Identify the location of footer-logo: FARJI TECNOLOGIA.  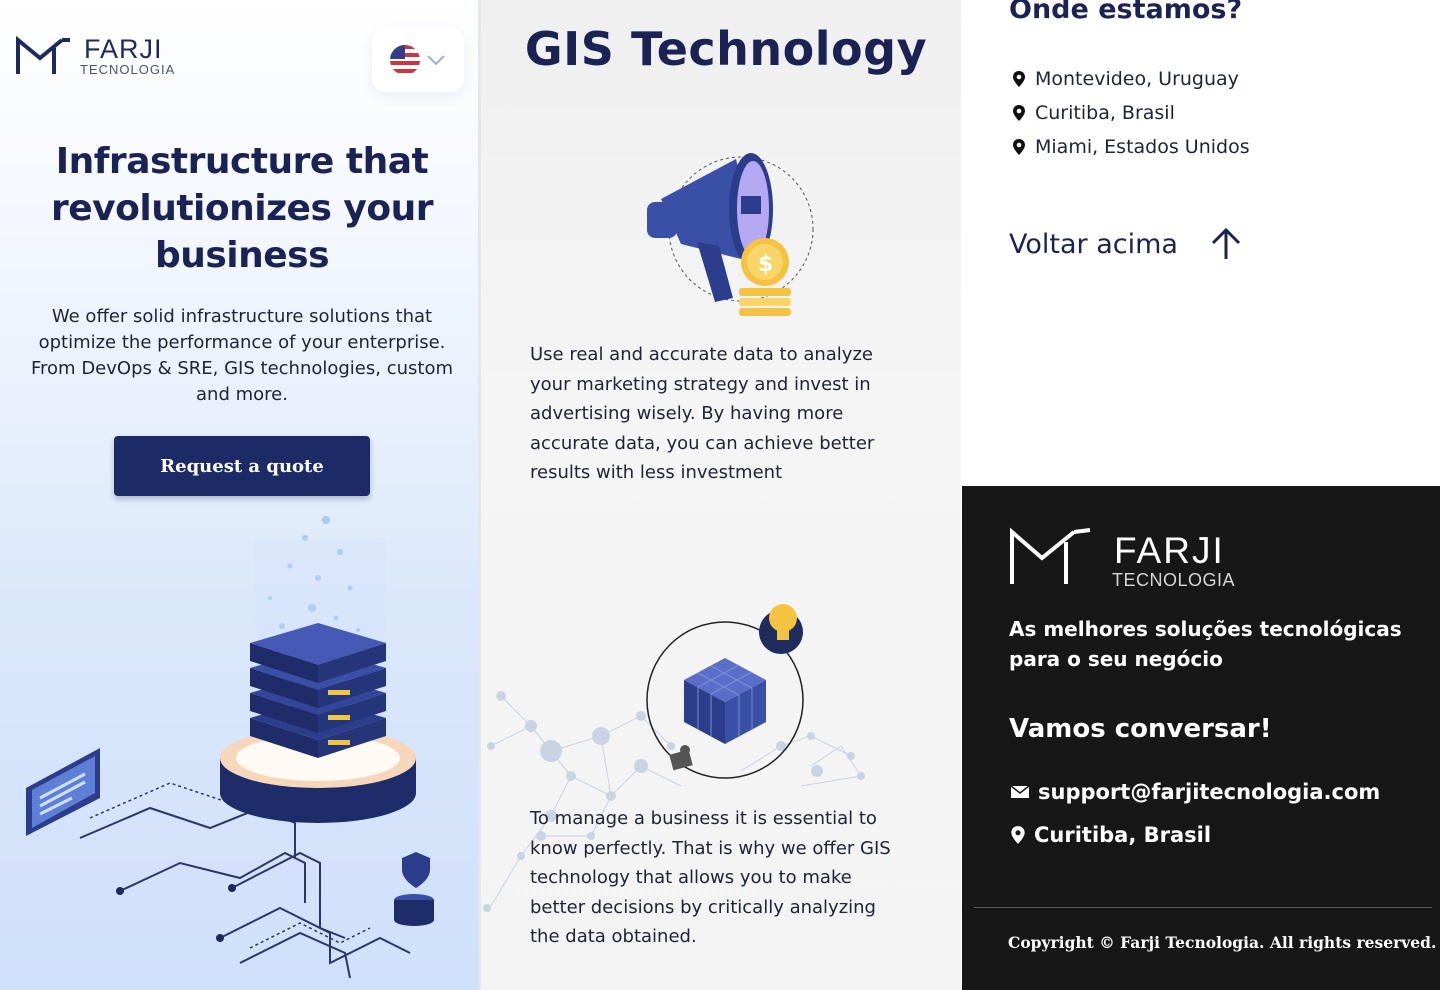
(1121, 558).